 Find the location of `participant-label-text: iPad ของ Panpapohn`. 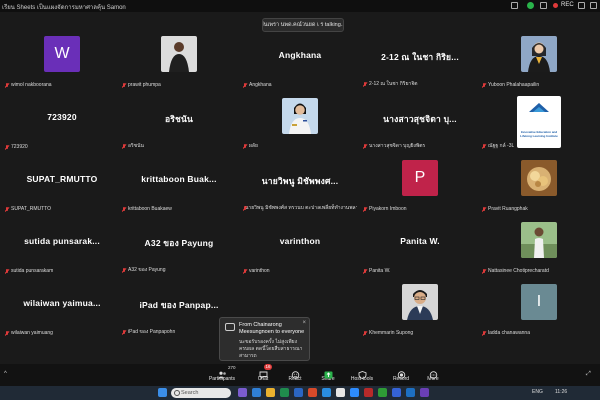

participant-label-text: iPad ของ Panpapohn is located at coordinates (152, 332).